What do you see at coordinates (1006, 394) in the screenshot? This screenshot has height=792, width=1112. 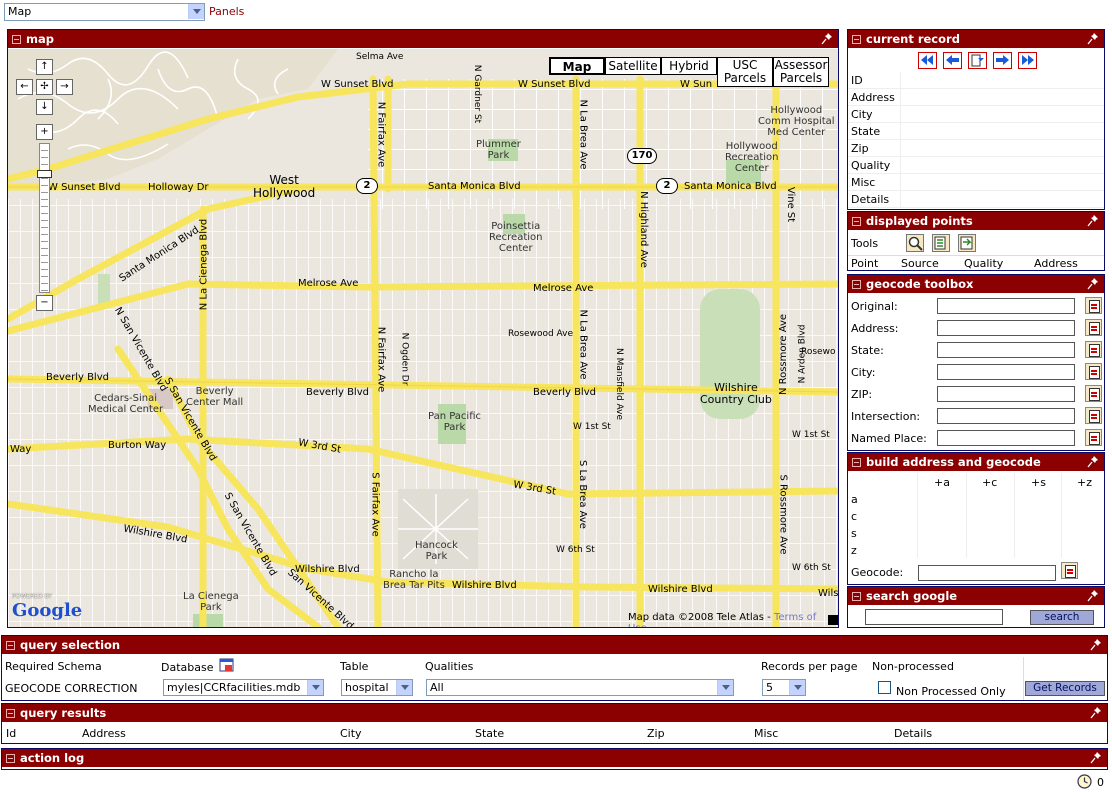 I see `zip-input` at bounding box center [1006, 394].